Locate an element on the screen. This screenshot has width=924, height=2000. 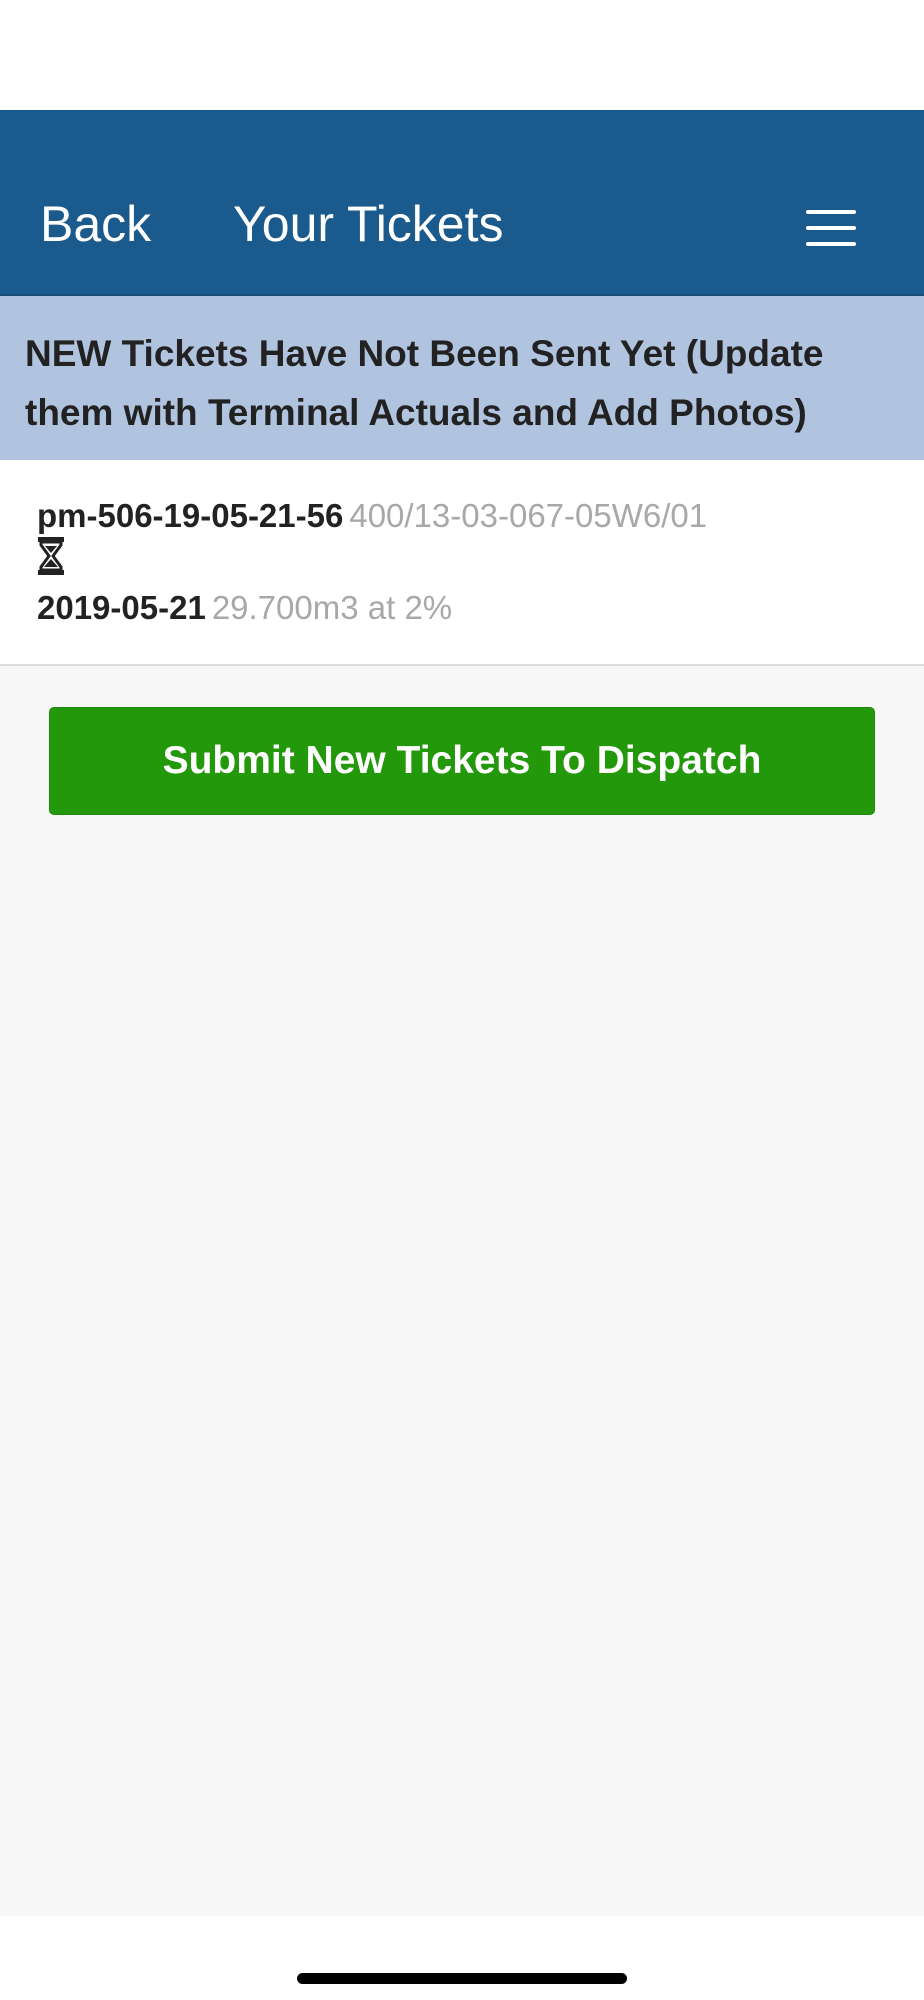
ticket-volume: 29.700m3 at 2% is located at coordinates (332, 607).